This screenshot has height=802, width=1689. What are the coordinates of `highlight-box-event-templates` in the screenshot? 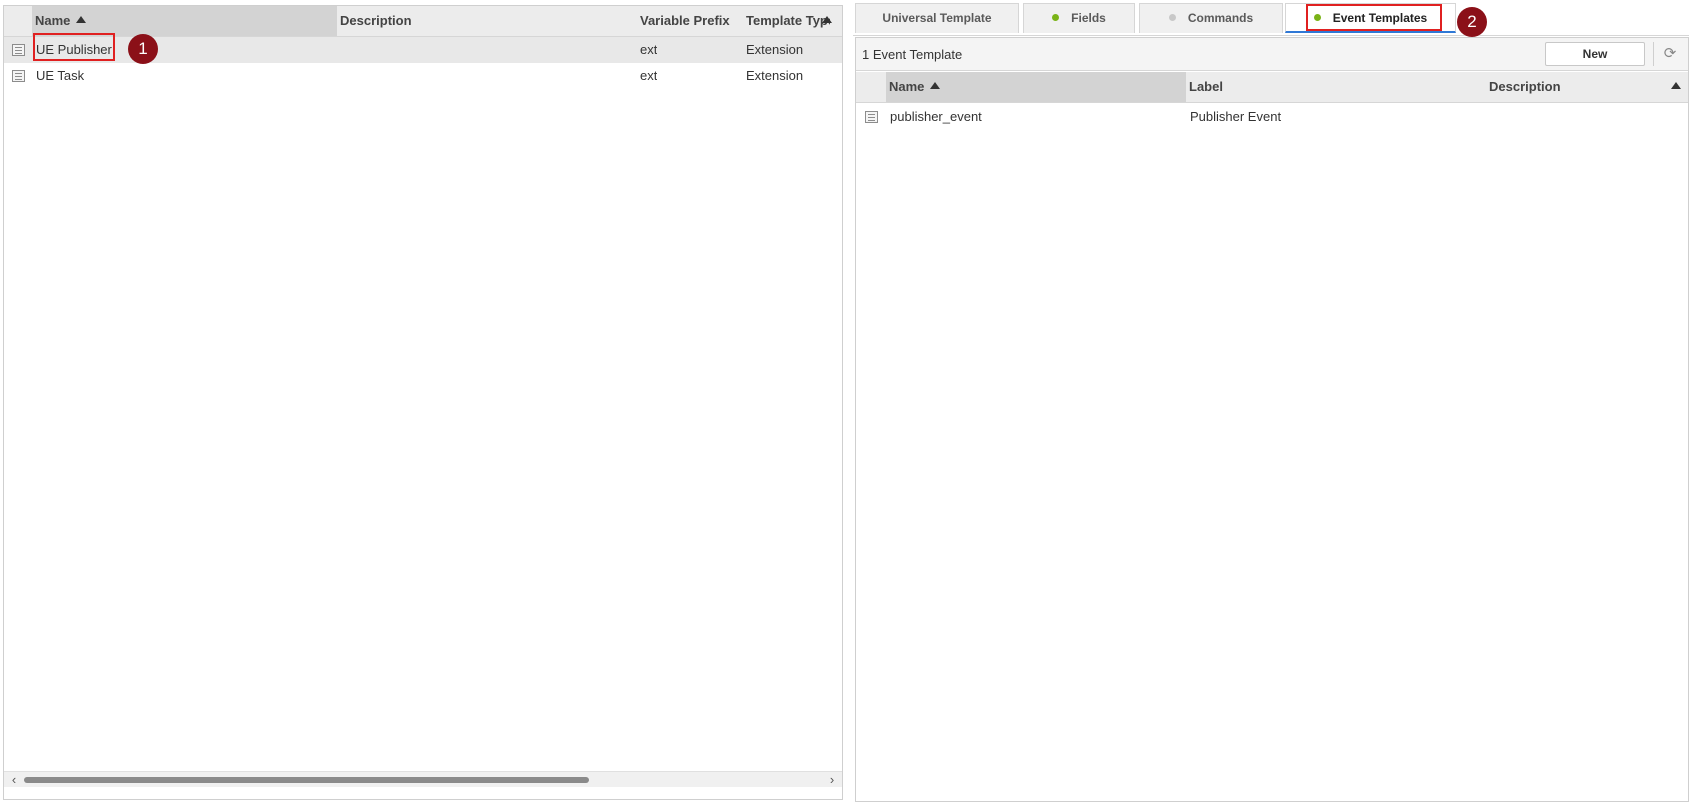 It's located at (1374, 17).